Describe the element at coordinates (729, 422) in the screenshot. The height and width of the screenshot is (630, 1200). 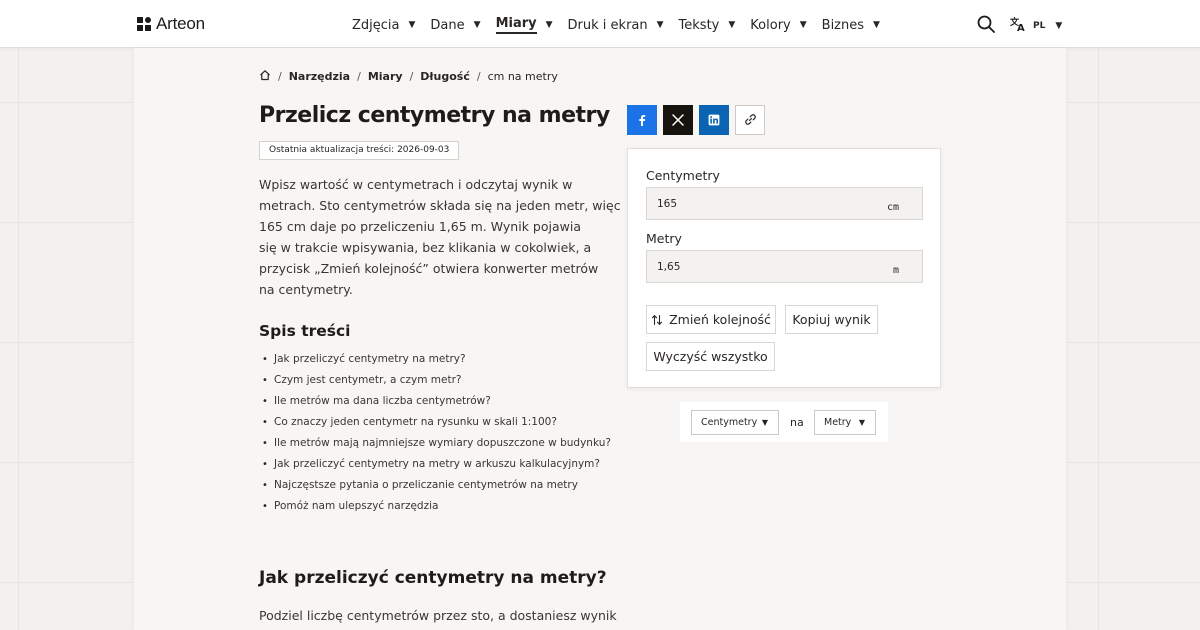
I see `from-unit-value: Centymetry` at that location.